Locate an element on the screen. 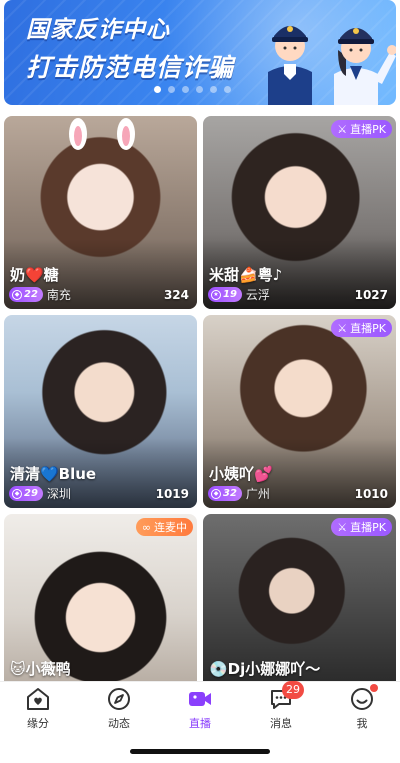  level-badge: ◆ 32 is located at coordinates (225, 493).